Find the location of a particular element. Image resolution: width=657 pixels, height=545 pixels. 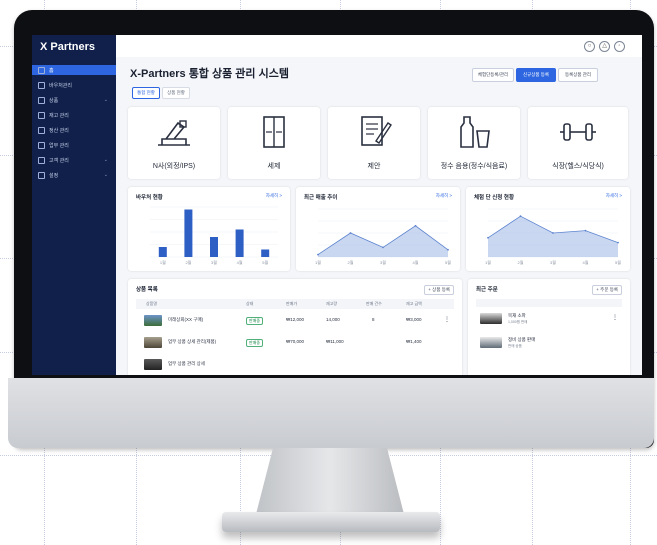

sidebar-item-label: 정산 관리 is located at coordinates (59, 130).